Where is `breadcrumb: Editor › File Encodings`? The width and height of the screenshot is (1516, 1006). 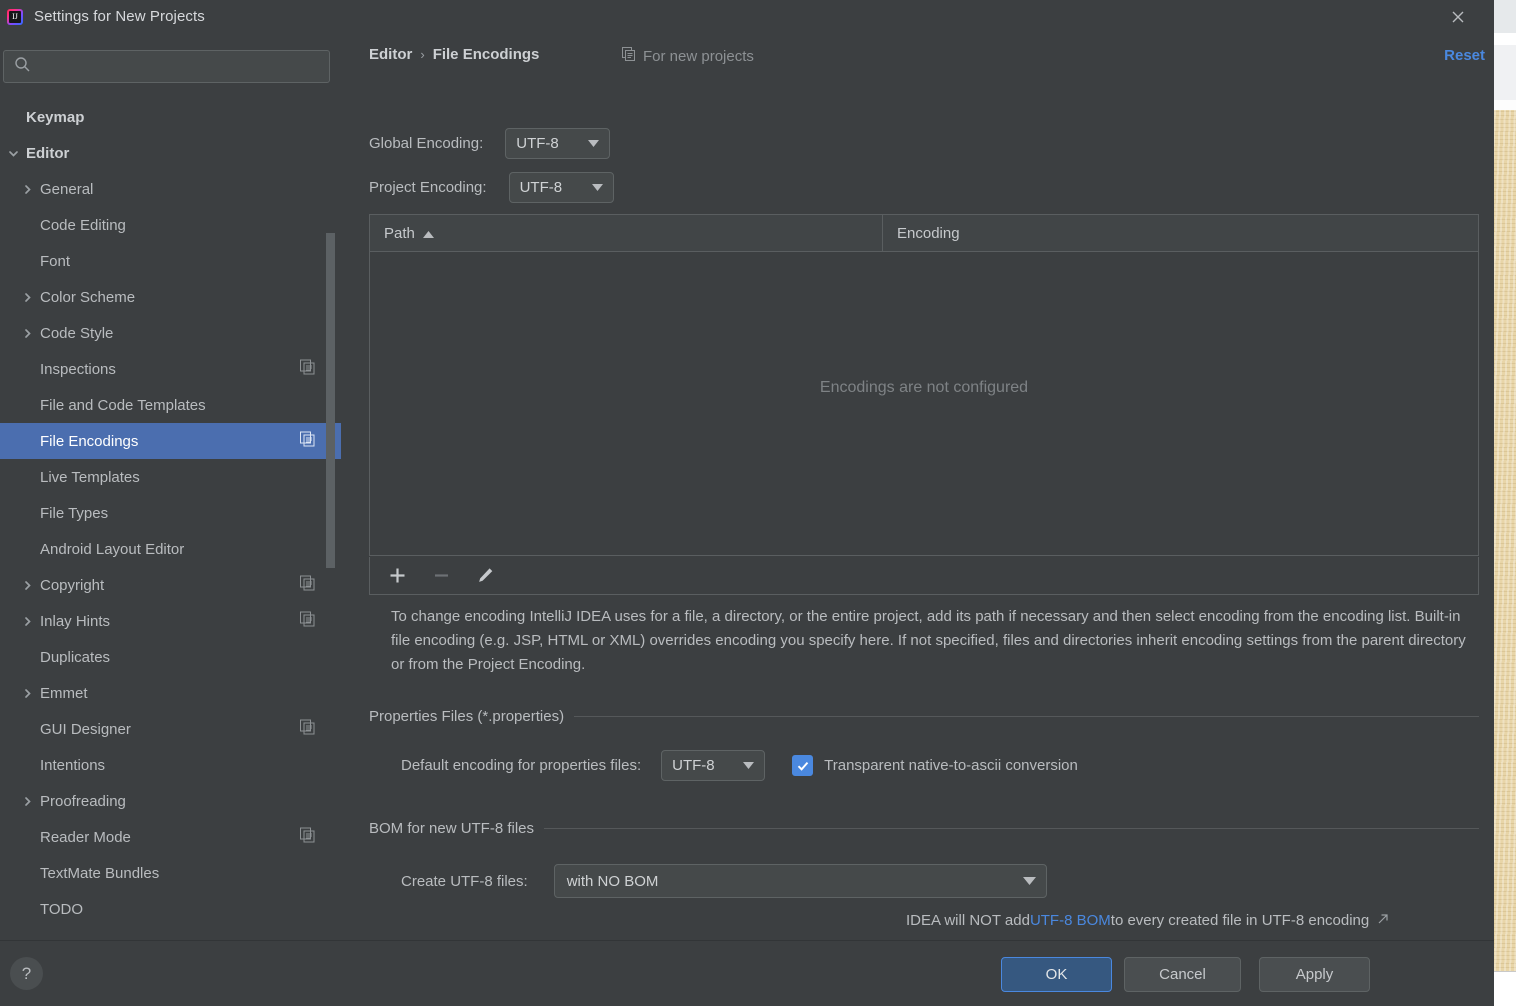
breadcrumb: Editor › File Encodings is located at coordinates (454, 54).